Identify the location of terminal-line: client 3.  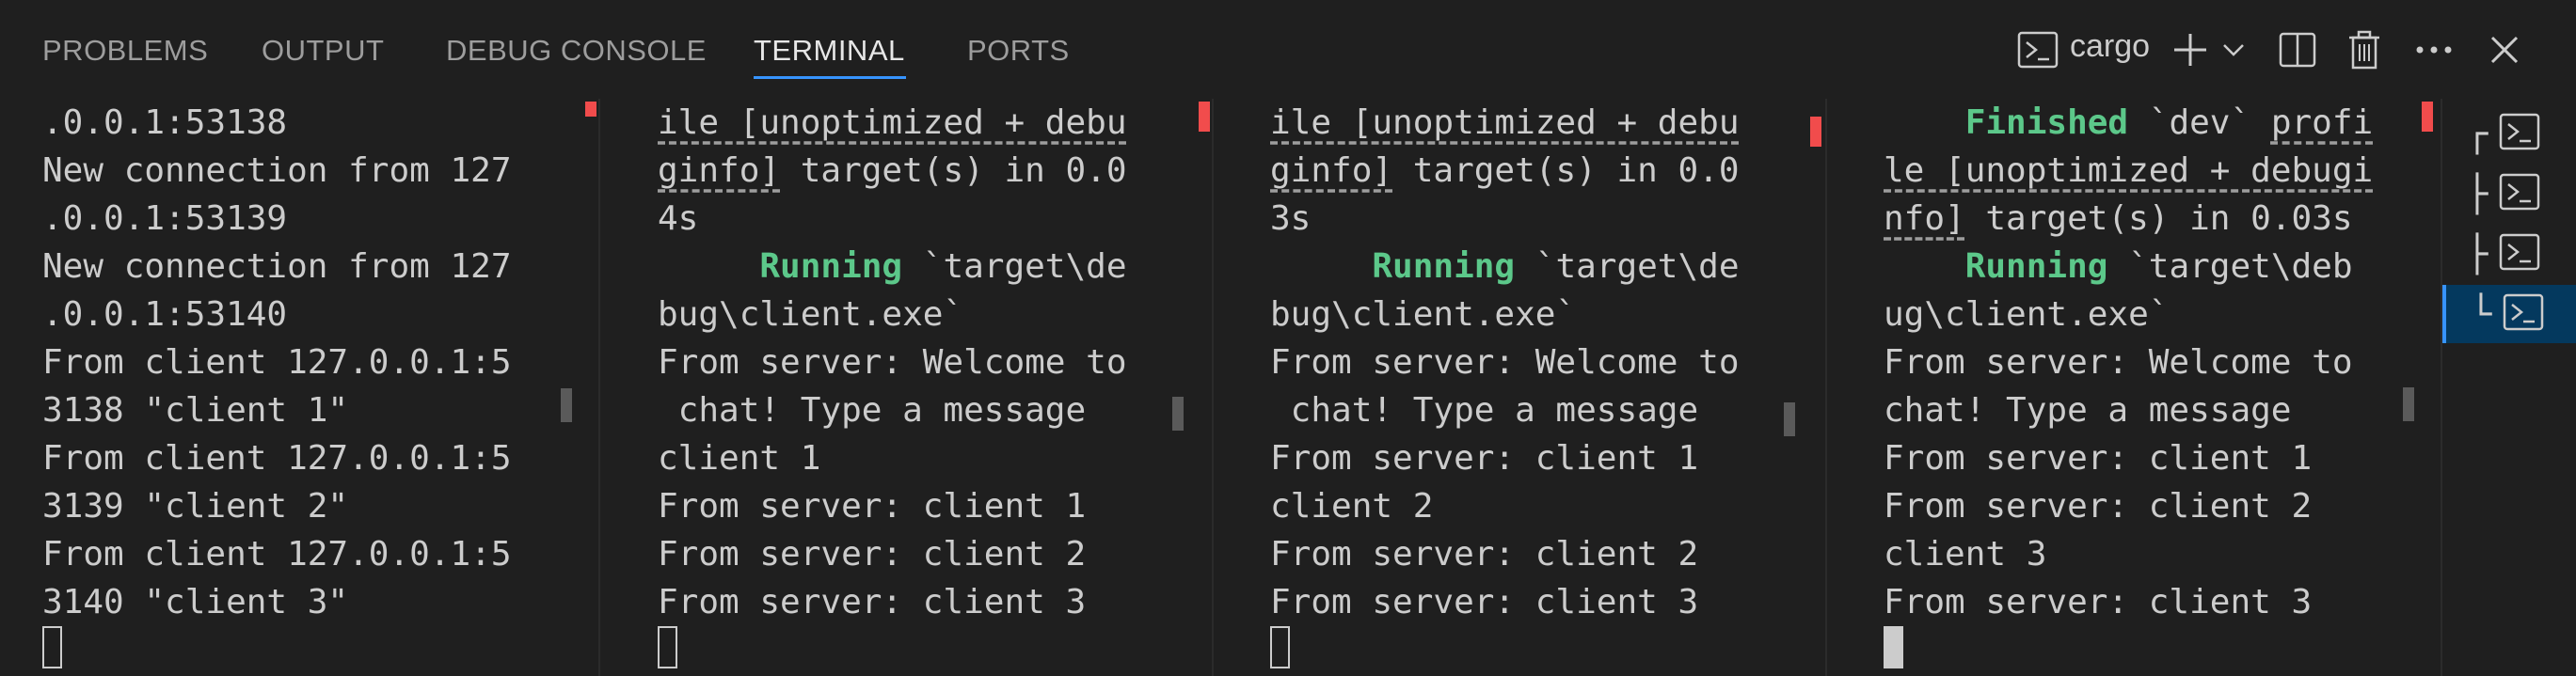
(2141, 554).